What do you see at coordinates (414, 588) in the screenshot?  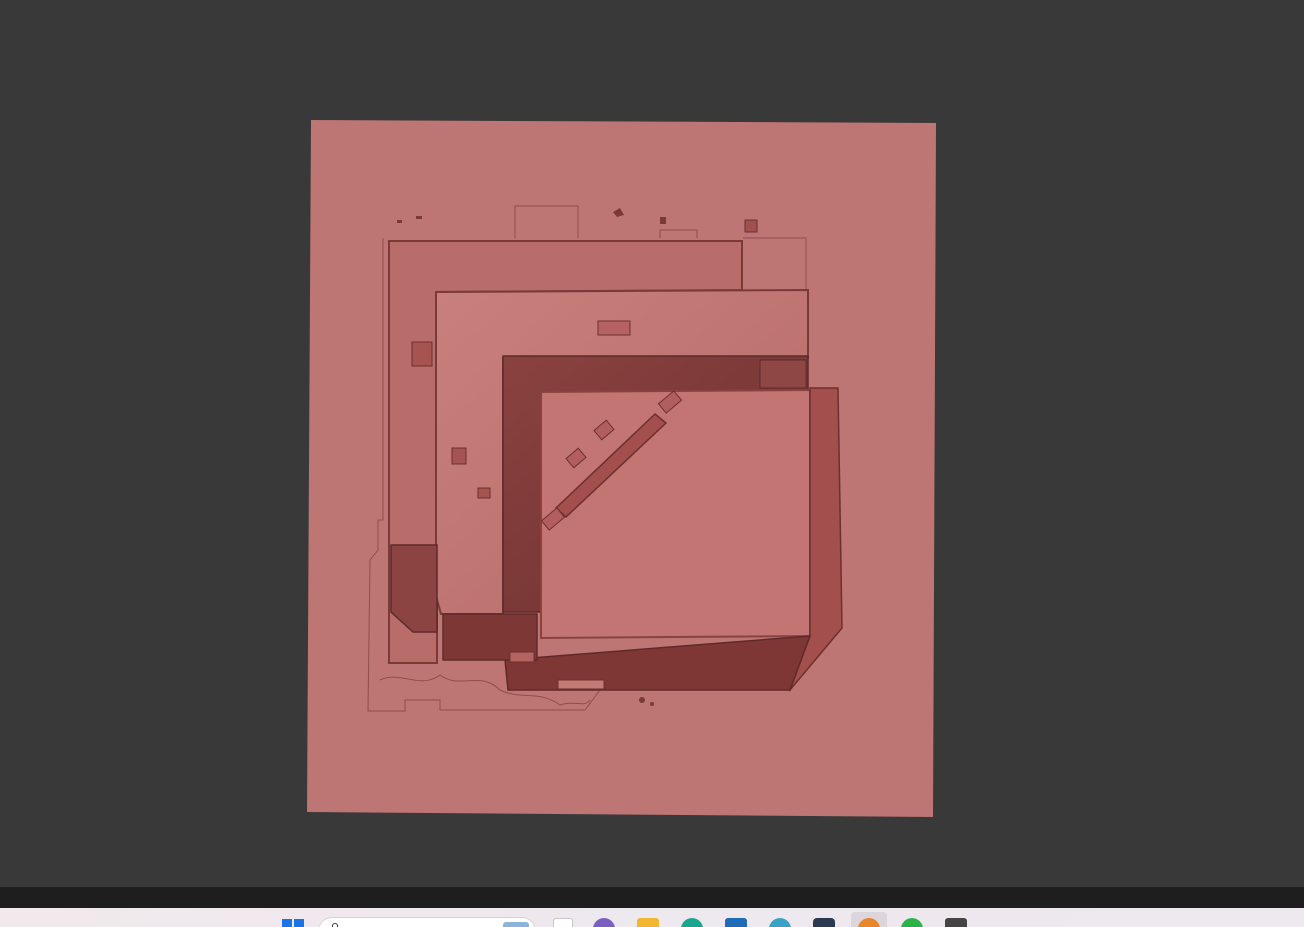 I see `west-wing-end` at bounding box center [414, 588].